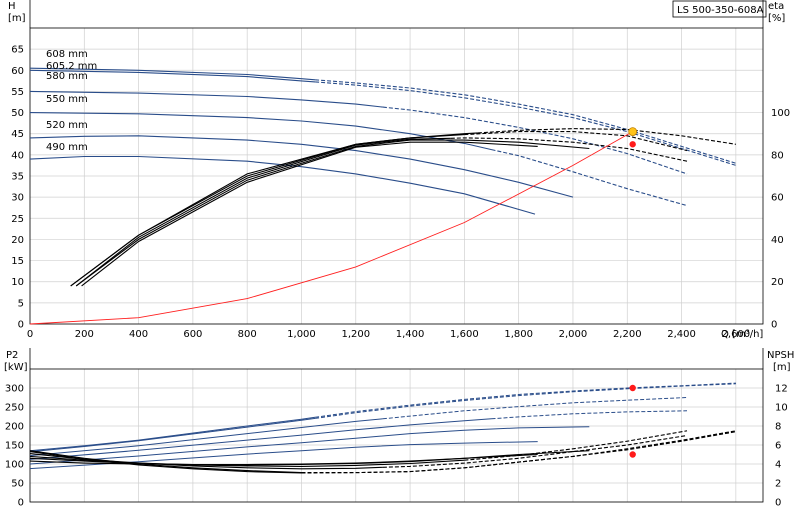  What do you see at coordinates (778, 427) in the screenshot?
I see `bottom-y-tick-right-4: 8` at bounding box center [778, 427].